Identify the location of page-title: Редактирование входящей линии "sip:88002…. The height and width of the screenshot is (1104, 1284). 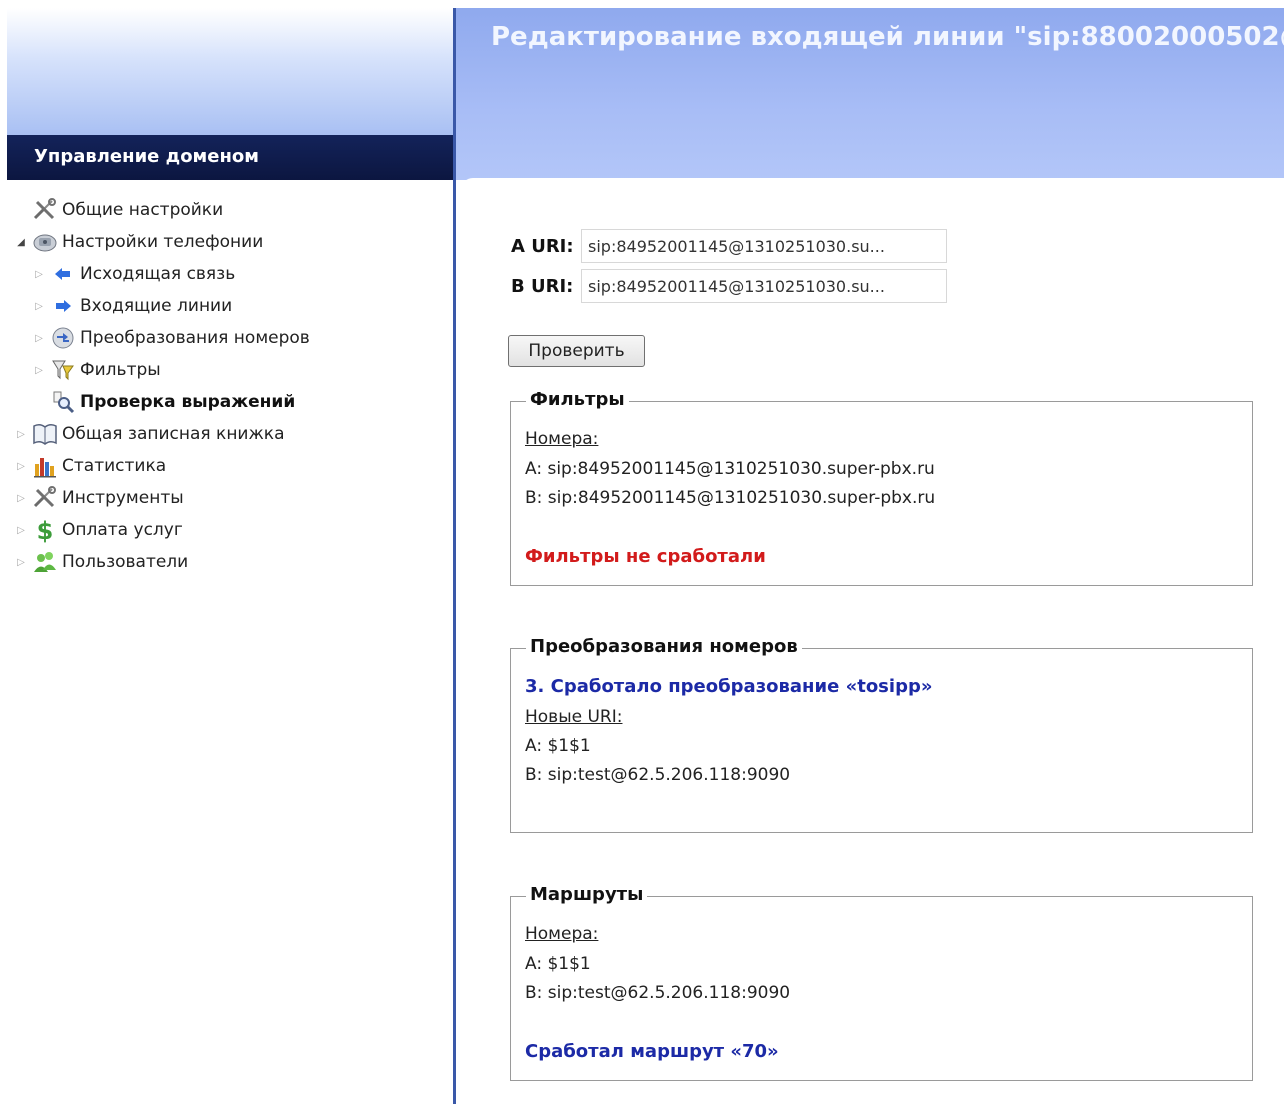
(887, 37).